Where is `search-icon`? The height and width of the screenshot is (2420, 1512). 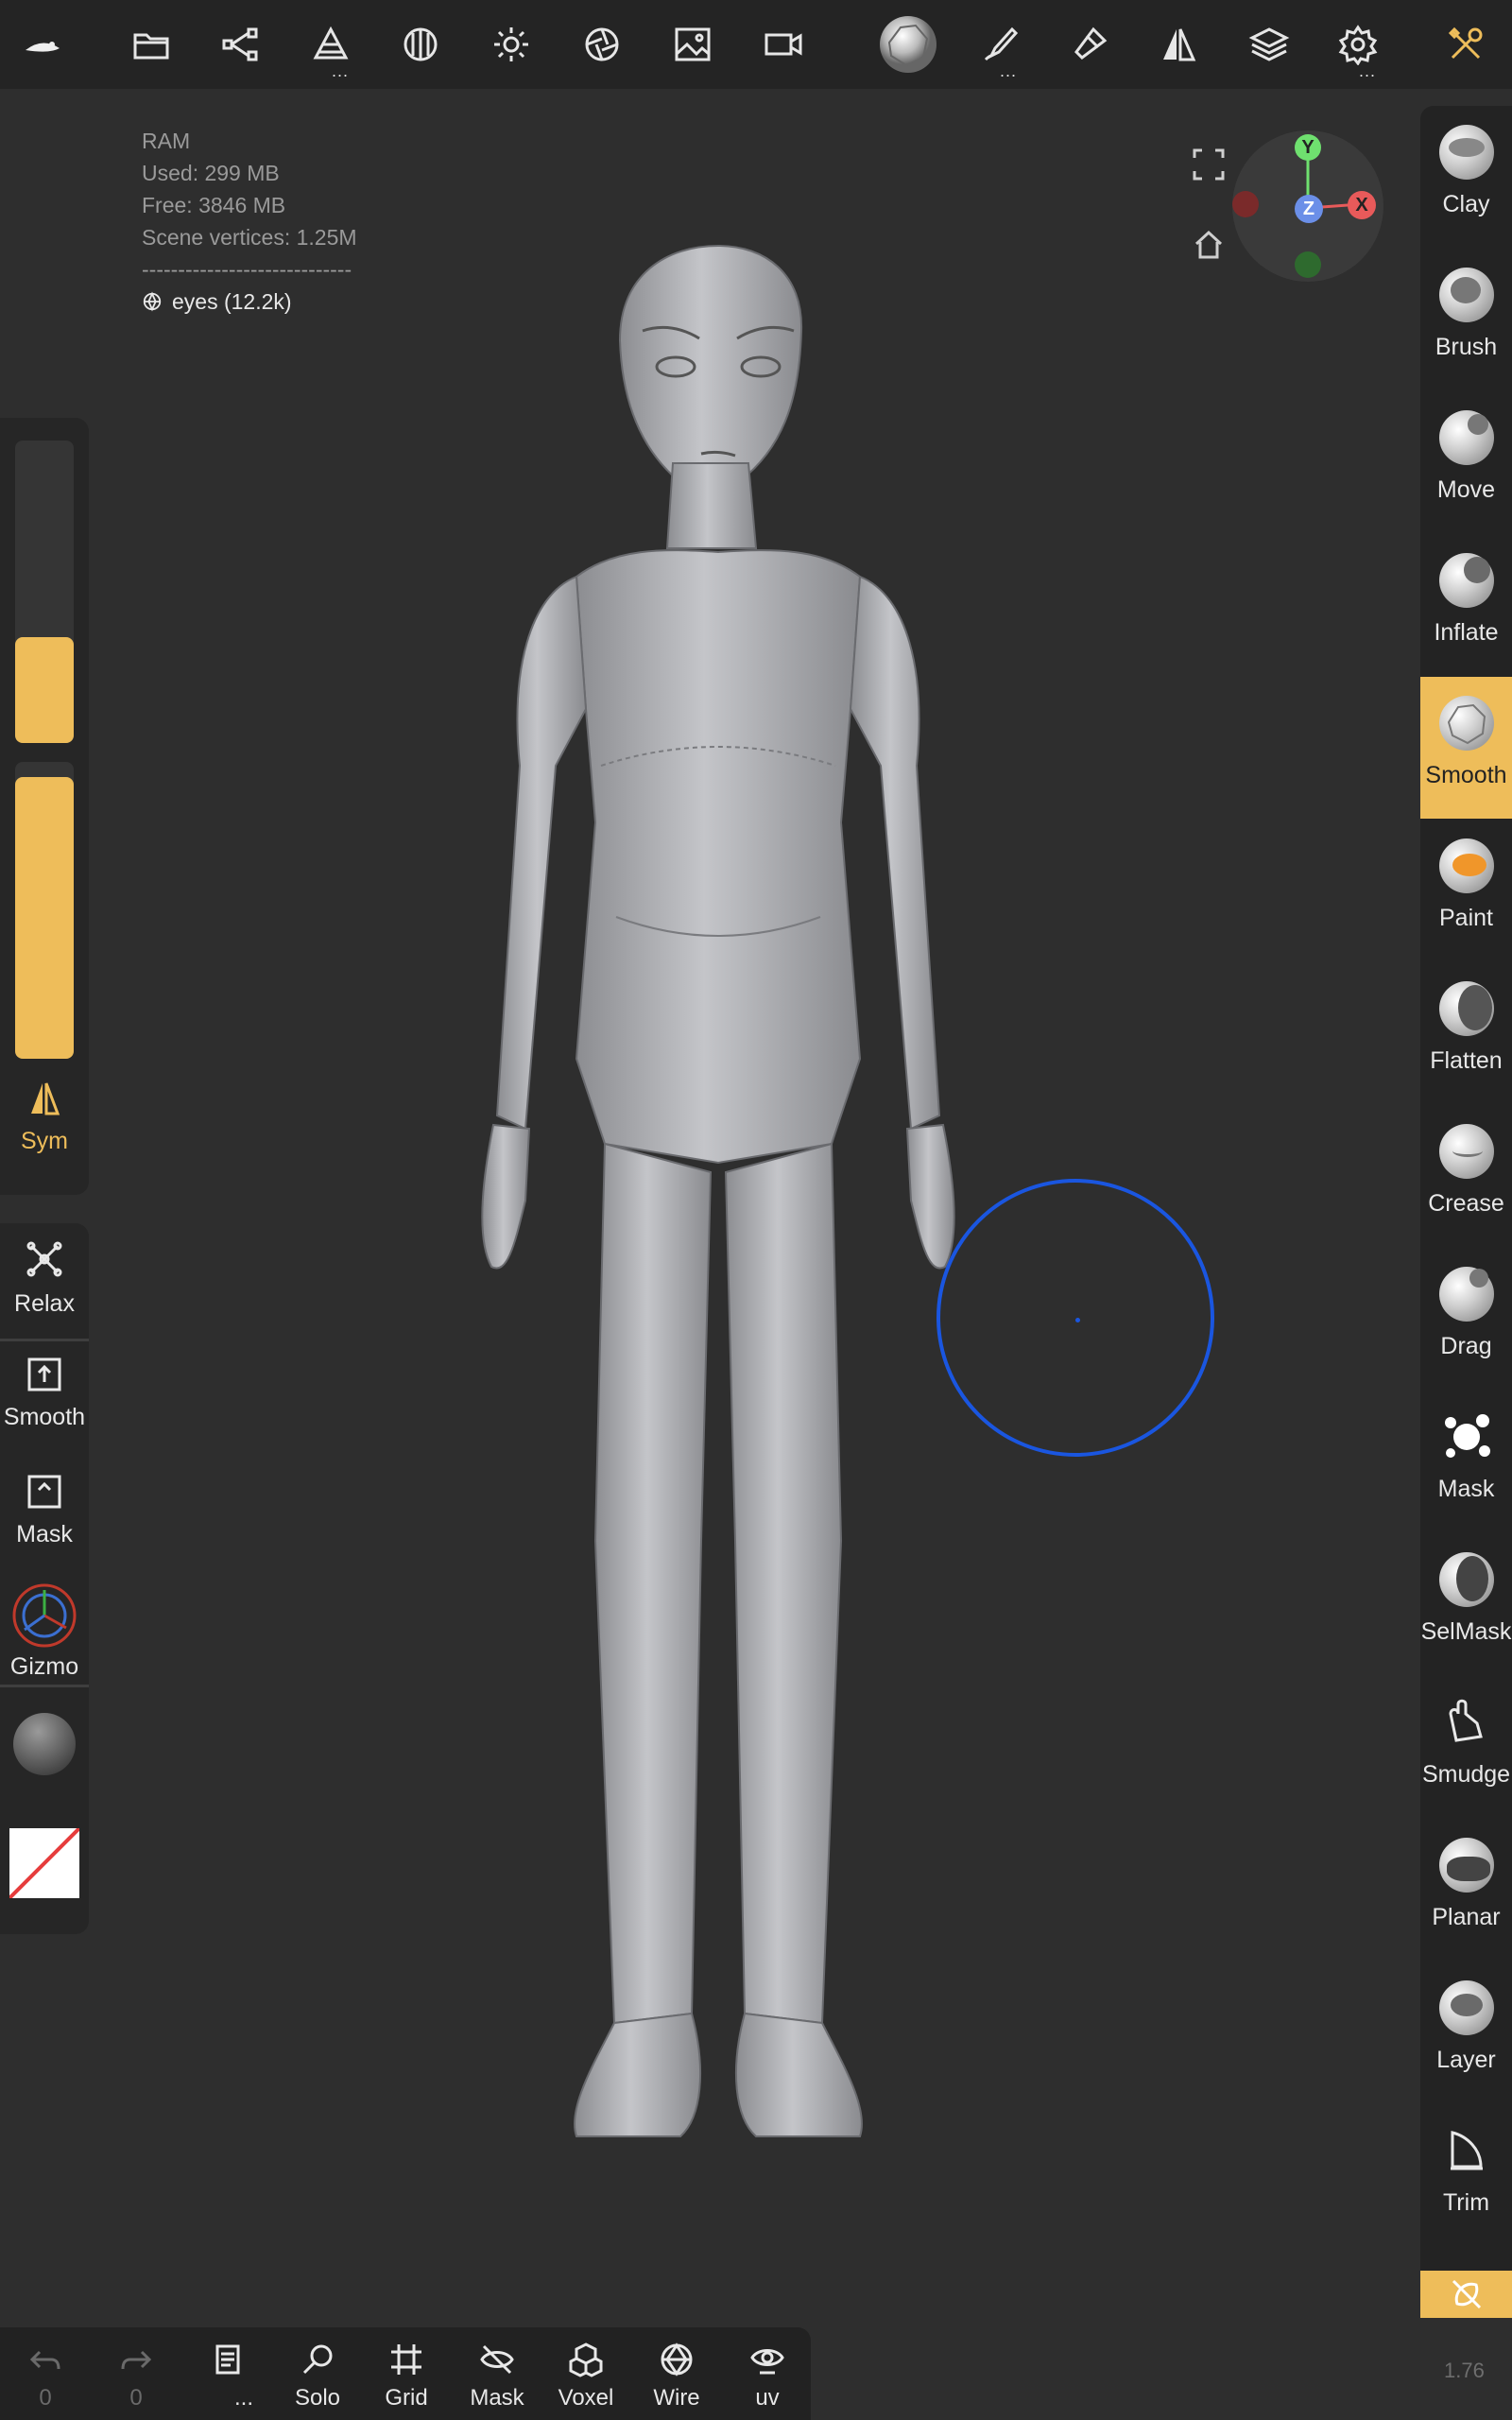 search-icon is located at coordinates (317, 2359).